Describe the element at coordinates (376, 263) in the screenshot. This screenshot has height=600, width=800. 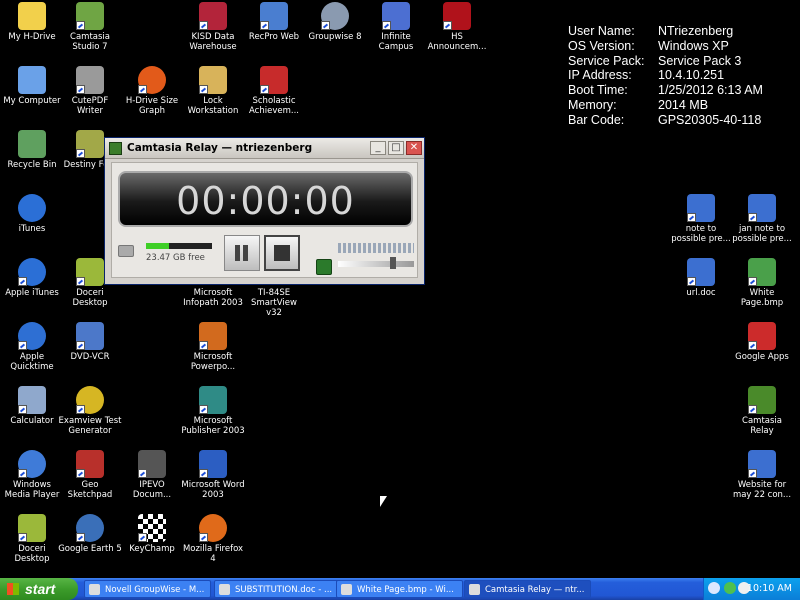
I see `volume-slider` at that location.